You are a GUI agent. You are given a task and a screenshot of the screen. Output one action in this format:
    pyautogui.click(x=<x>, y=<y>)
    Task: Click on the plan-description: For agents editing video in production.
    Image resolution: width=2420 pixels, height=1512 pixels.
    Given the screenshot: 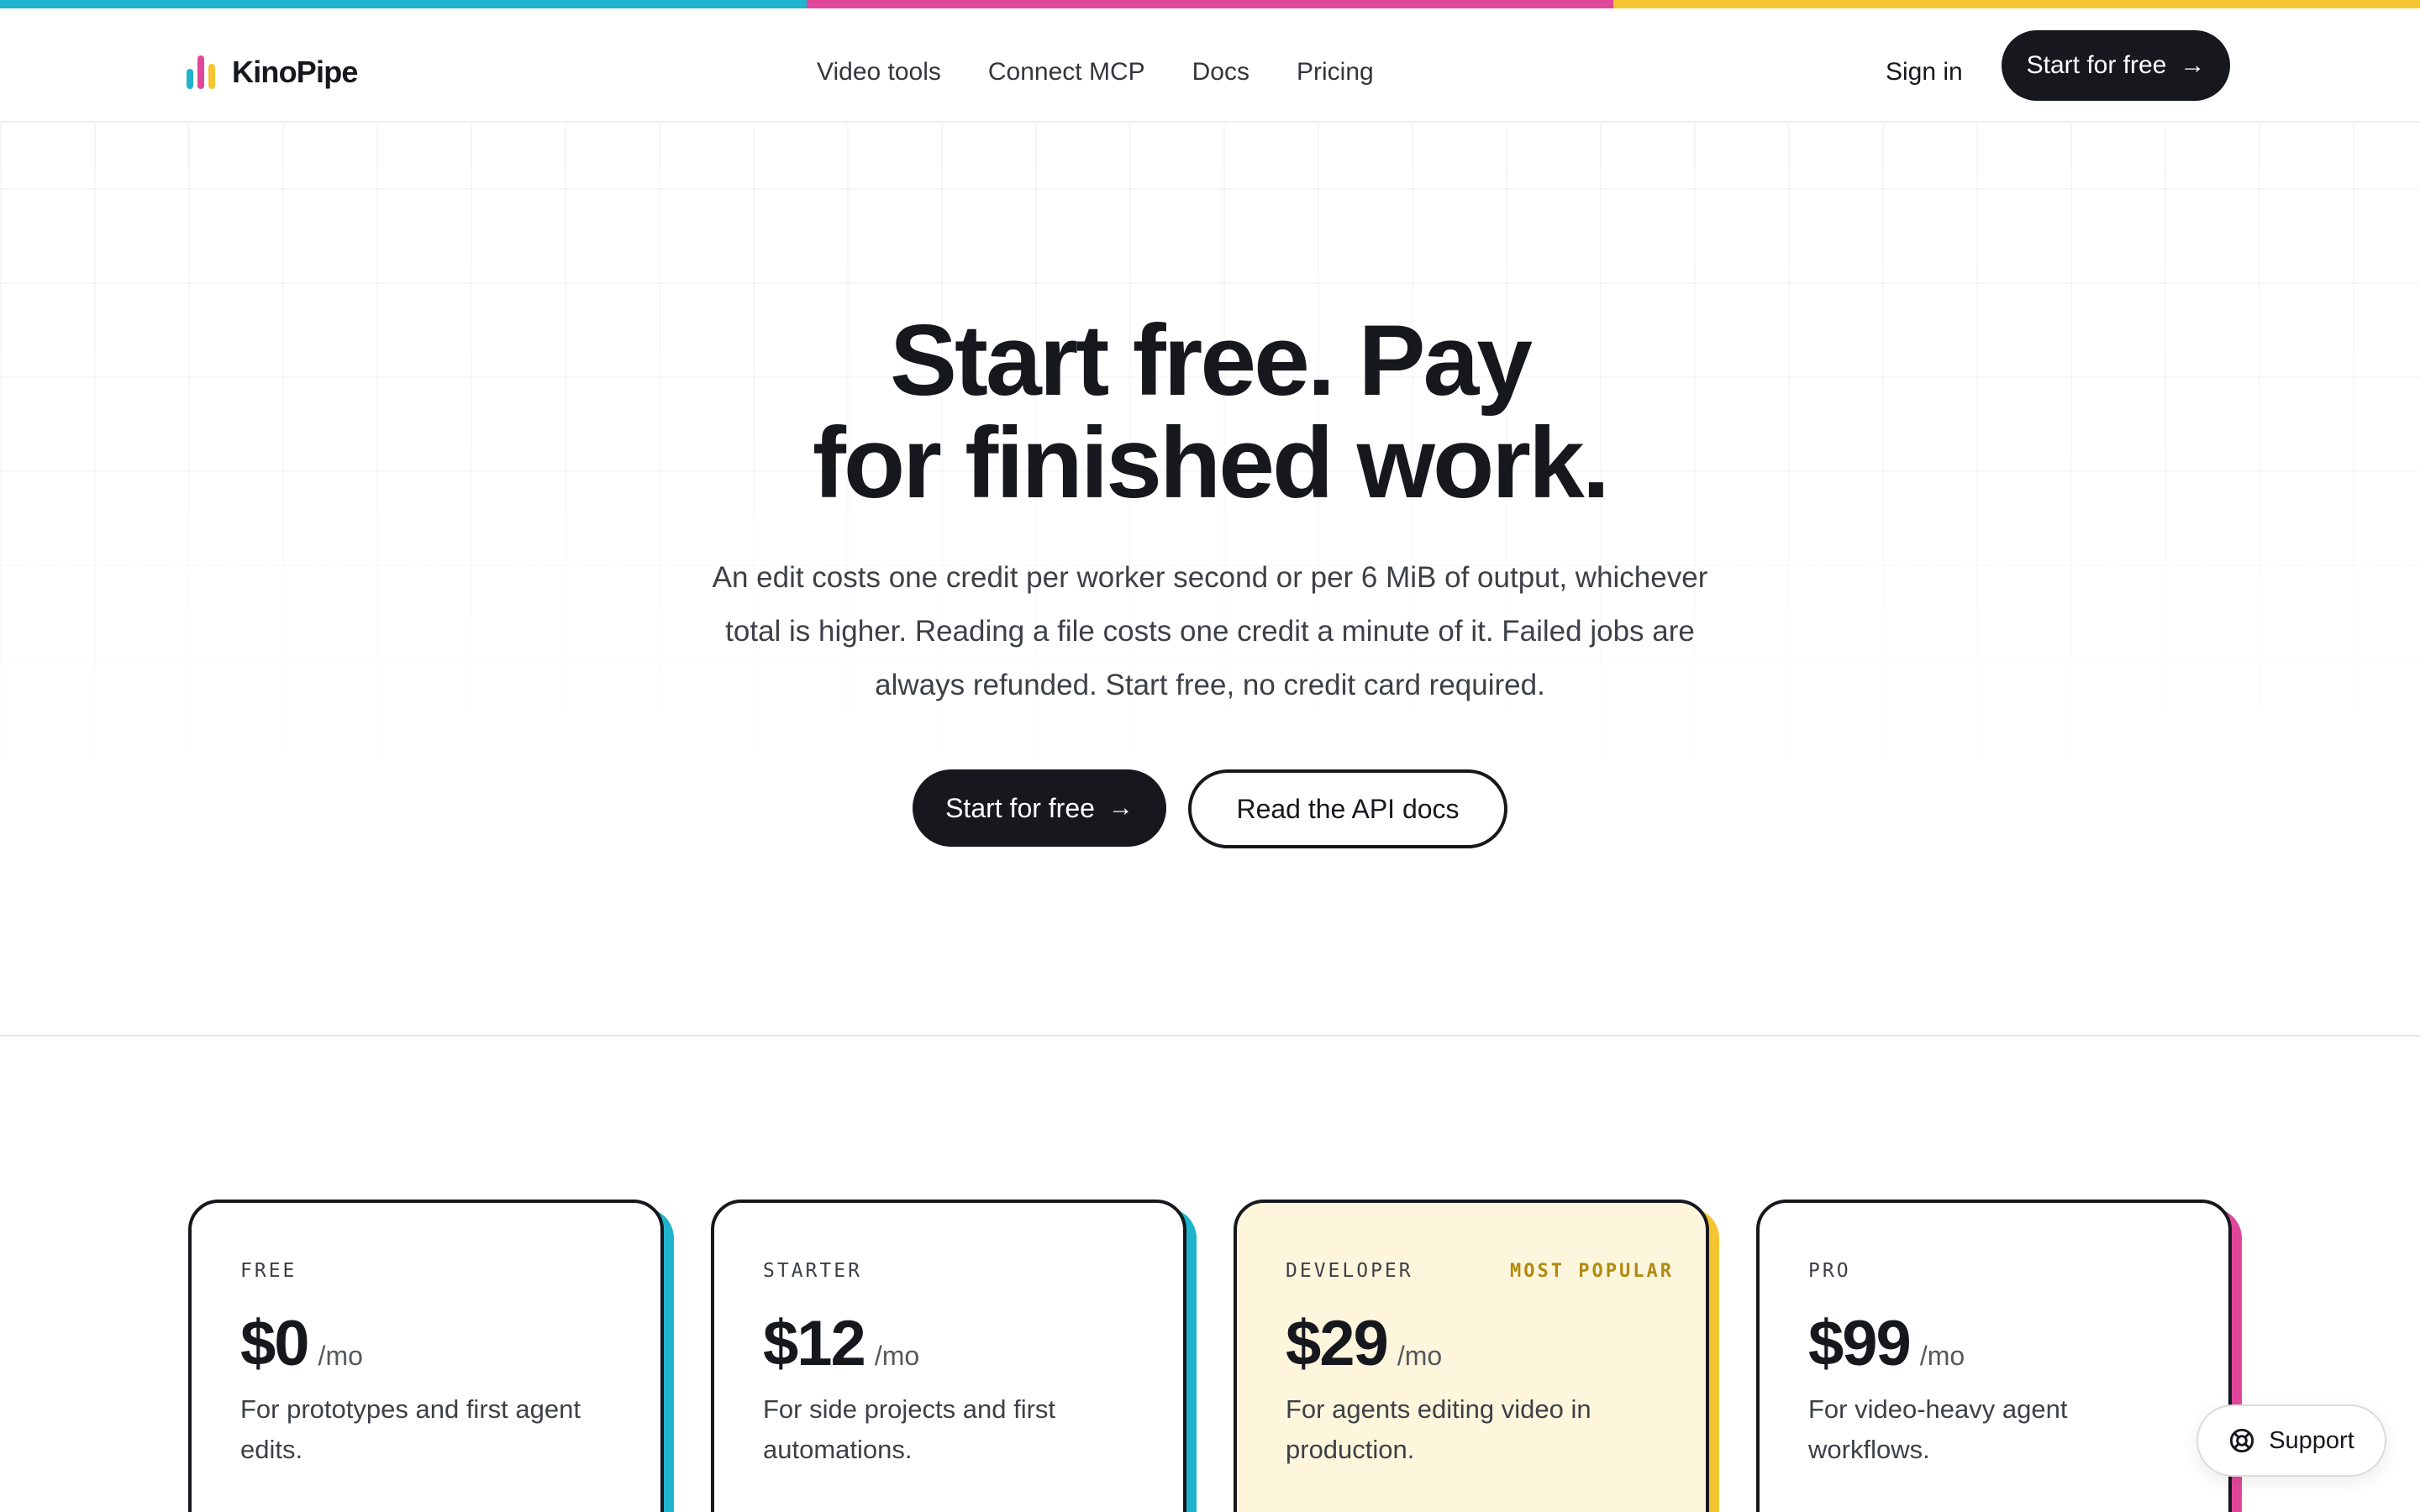 What is the action you would take?
    pyautogui.click(x=1480, y=1429)
    